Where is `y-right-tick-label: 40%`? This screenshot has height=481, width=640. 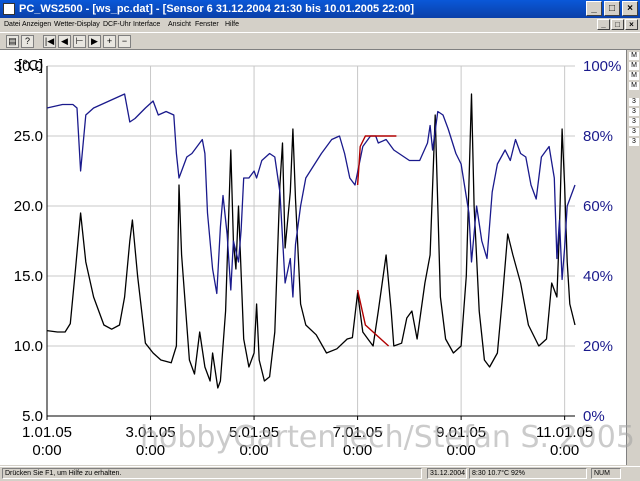 y-right-tick-label: 40% is located at coordinates (598, 276).